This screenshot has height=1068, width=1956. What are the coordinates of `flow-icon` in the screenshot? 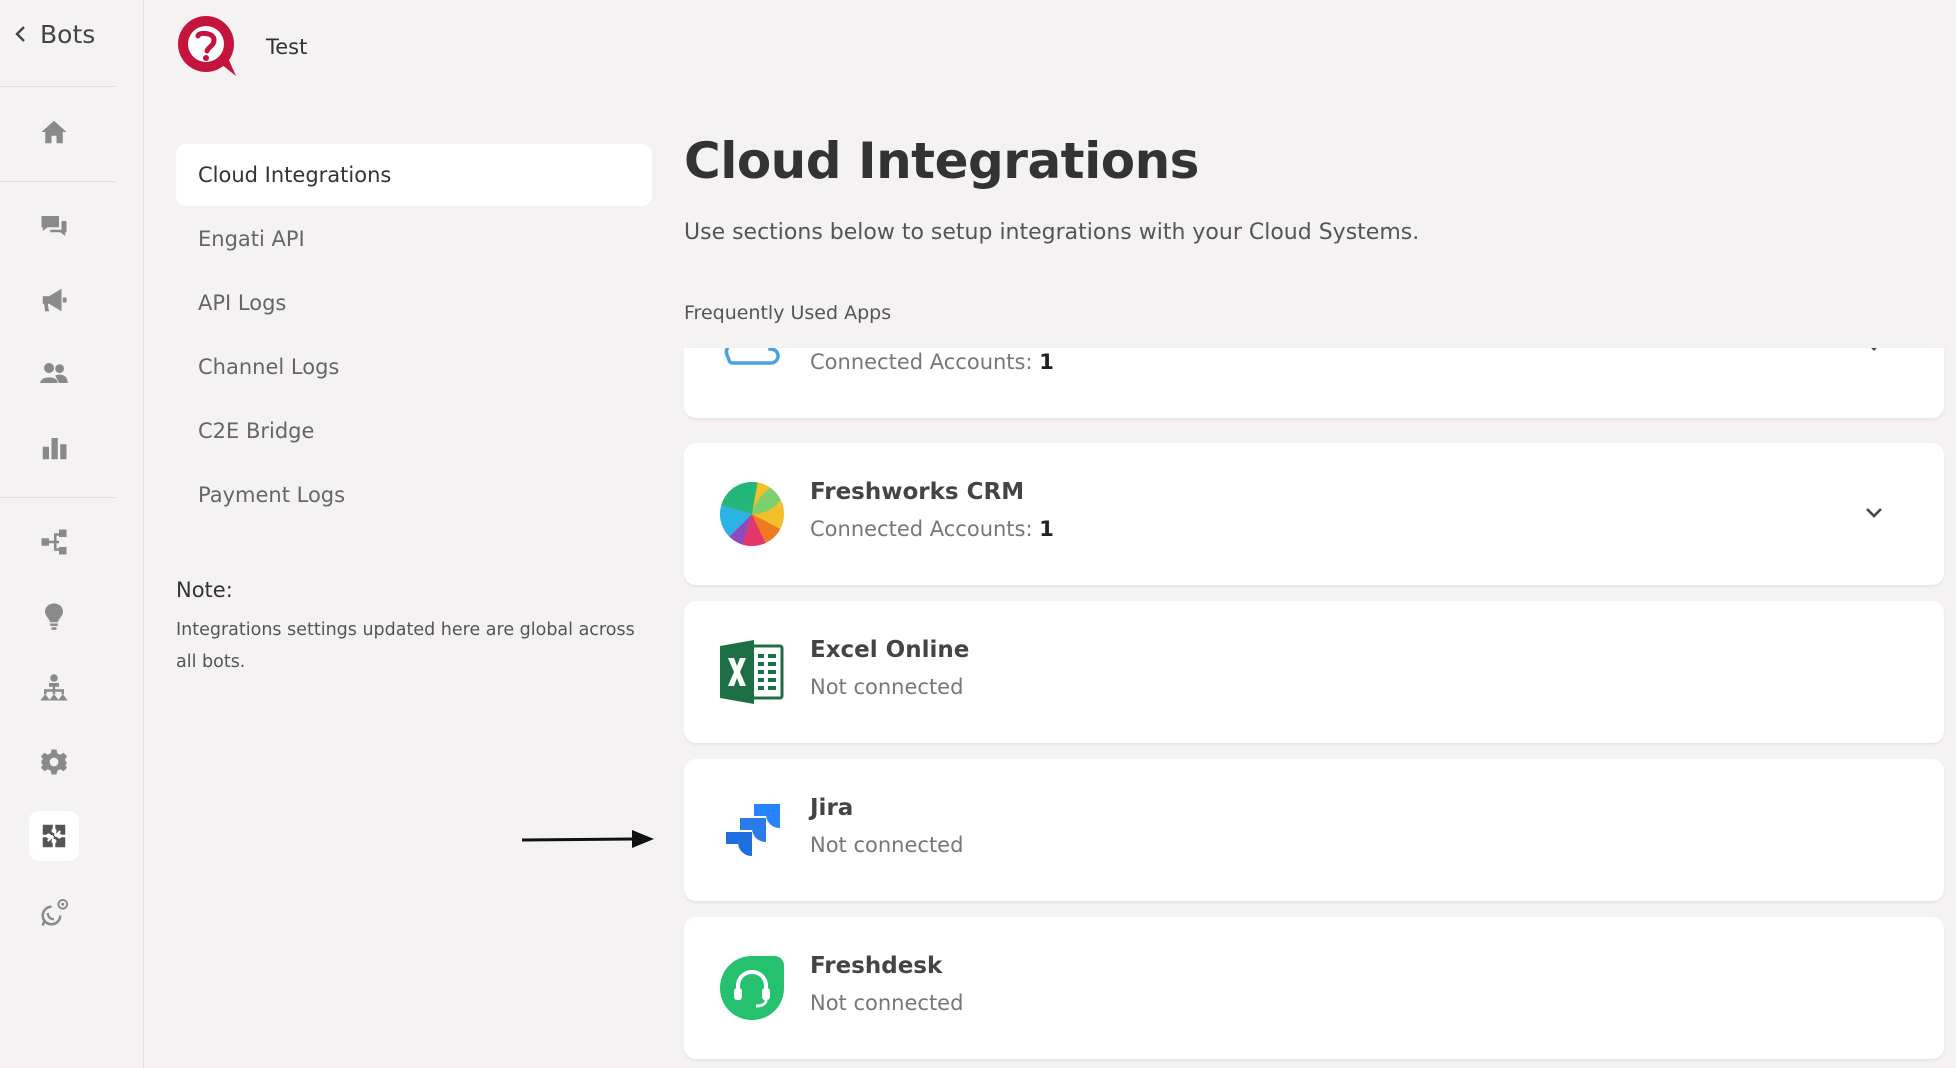 It's located at (54, 542).